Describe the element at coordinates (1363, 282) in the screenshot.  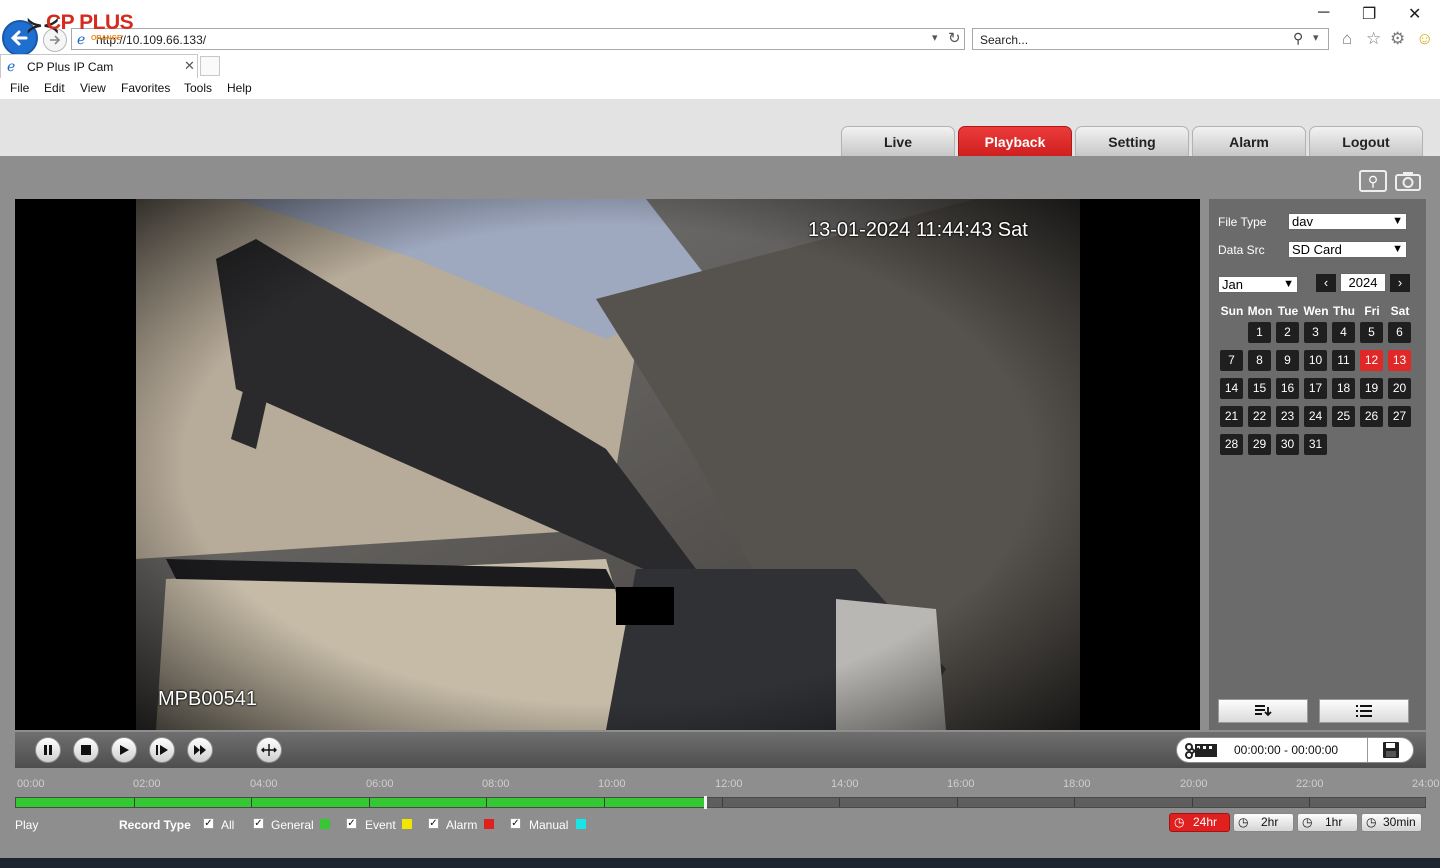
I see `year-field: 2024` at that location.